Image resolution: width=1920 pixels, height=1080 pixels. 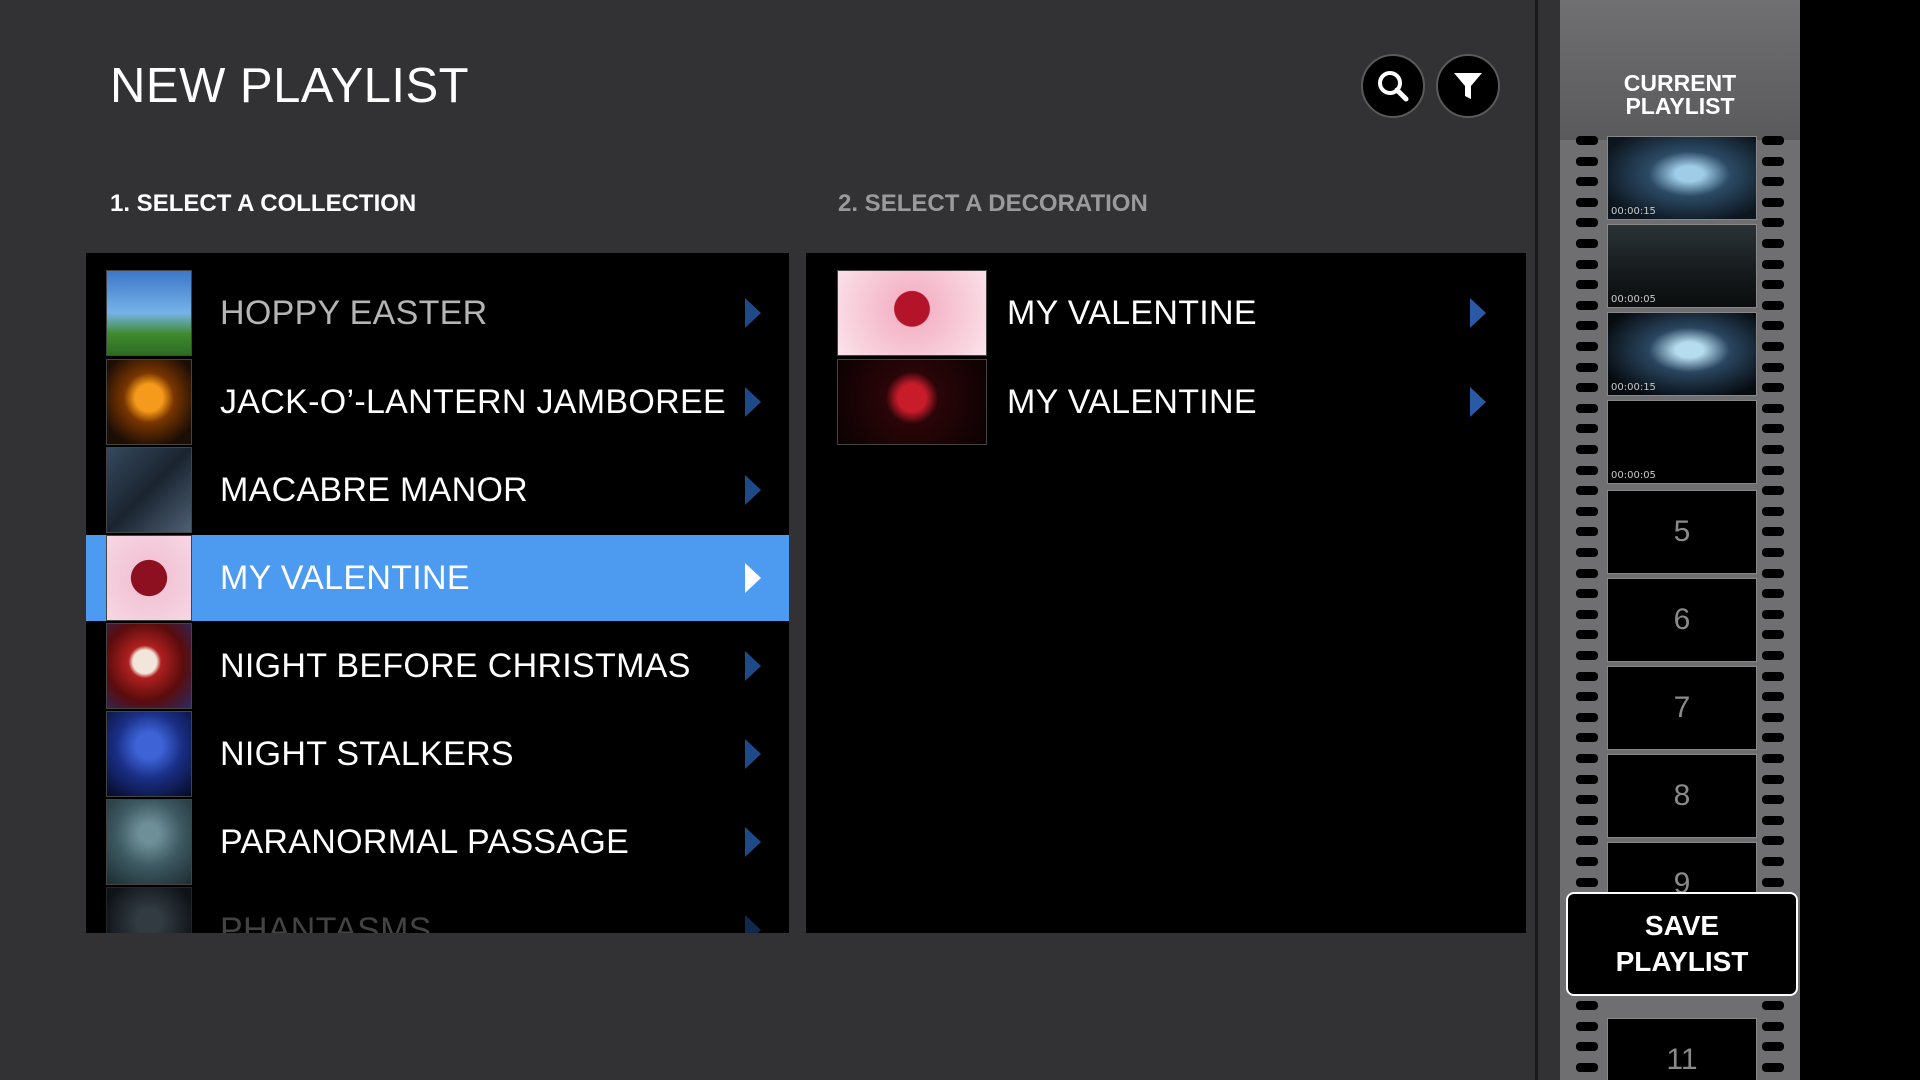 I want to click on collection-item-label: MY VALENTINE, so click(x=345, y=577).